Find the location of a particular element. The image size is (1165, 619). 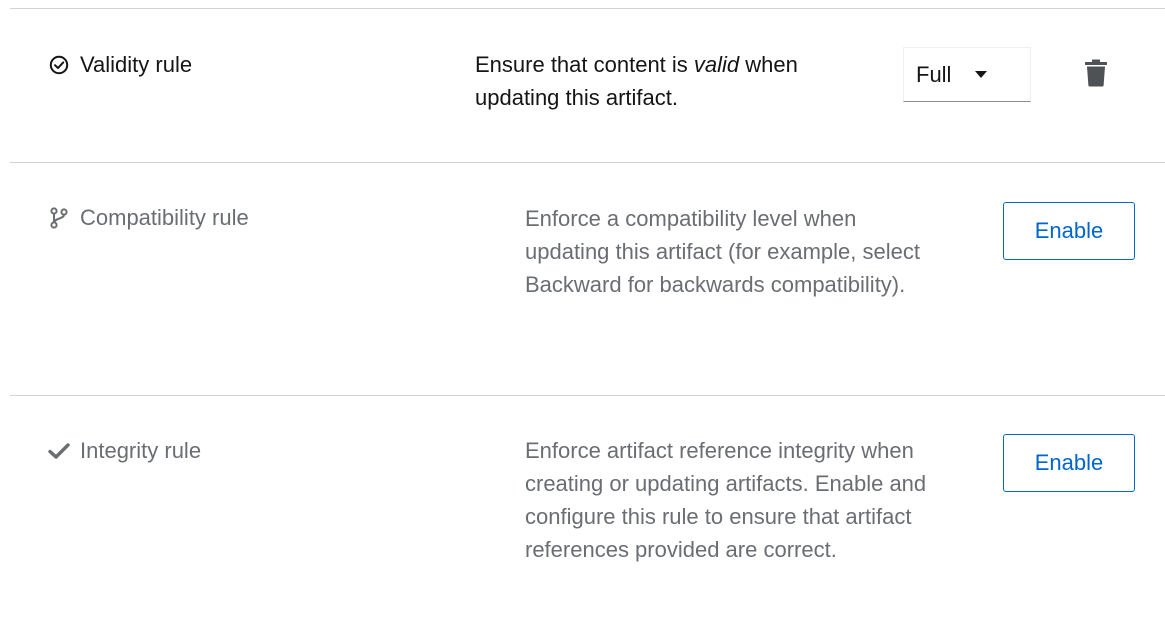

compatibility-rule-label: Compatibility rule is located at coordinates (164, 217).